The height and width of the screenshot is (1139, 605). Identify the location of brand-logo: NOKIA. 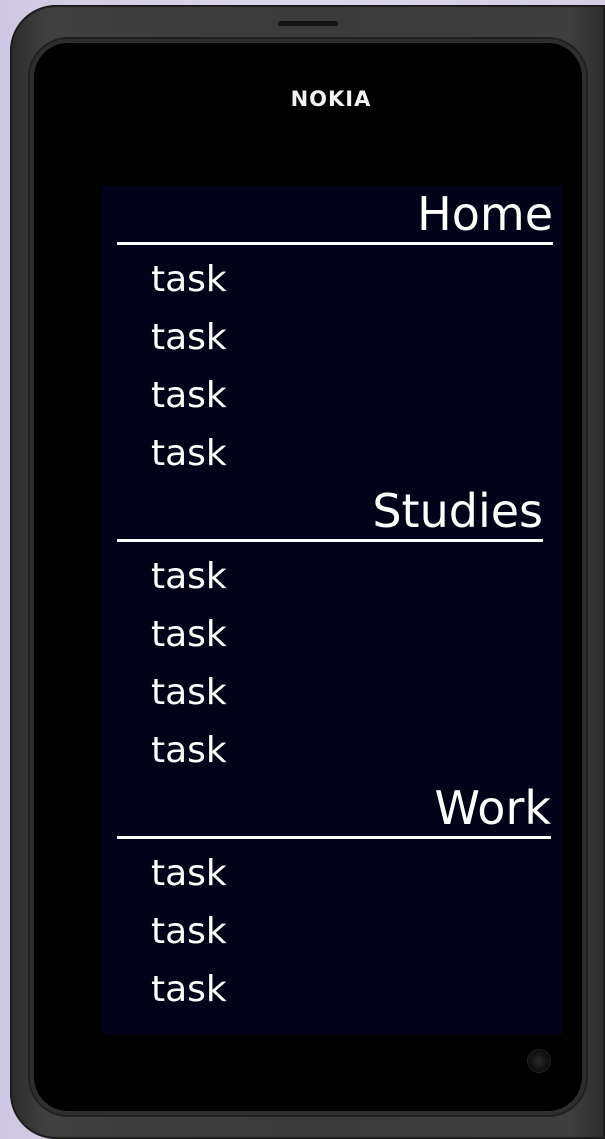
(331, 99).